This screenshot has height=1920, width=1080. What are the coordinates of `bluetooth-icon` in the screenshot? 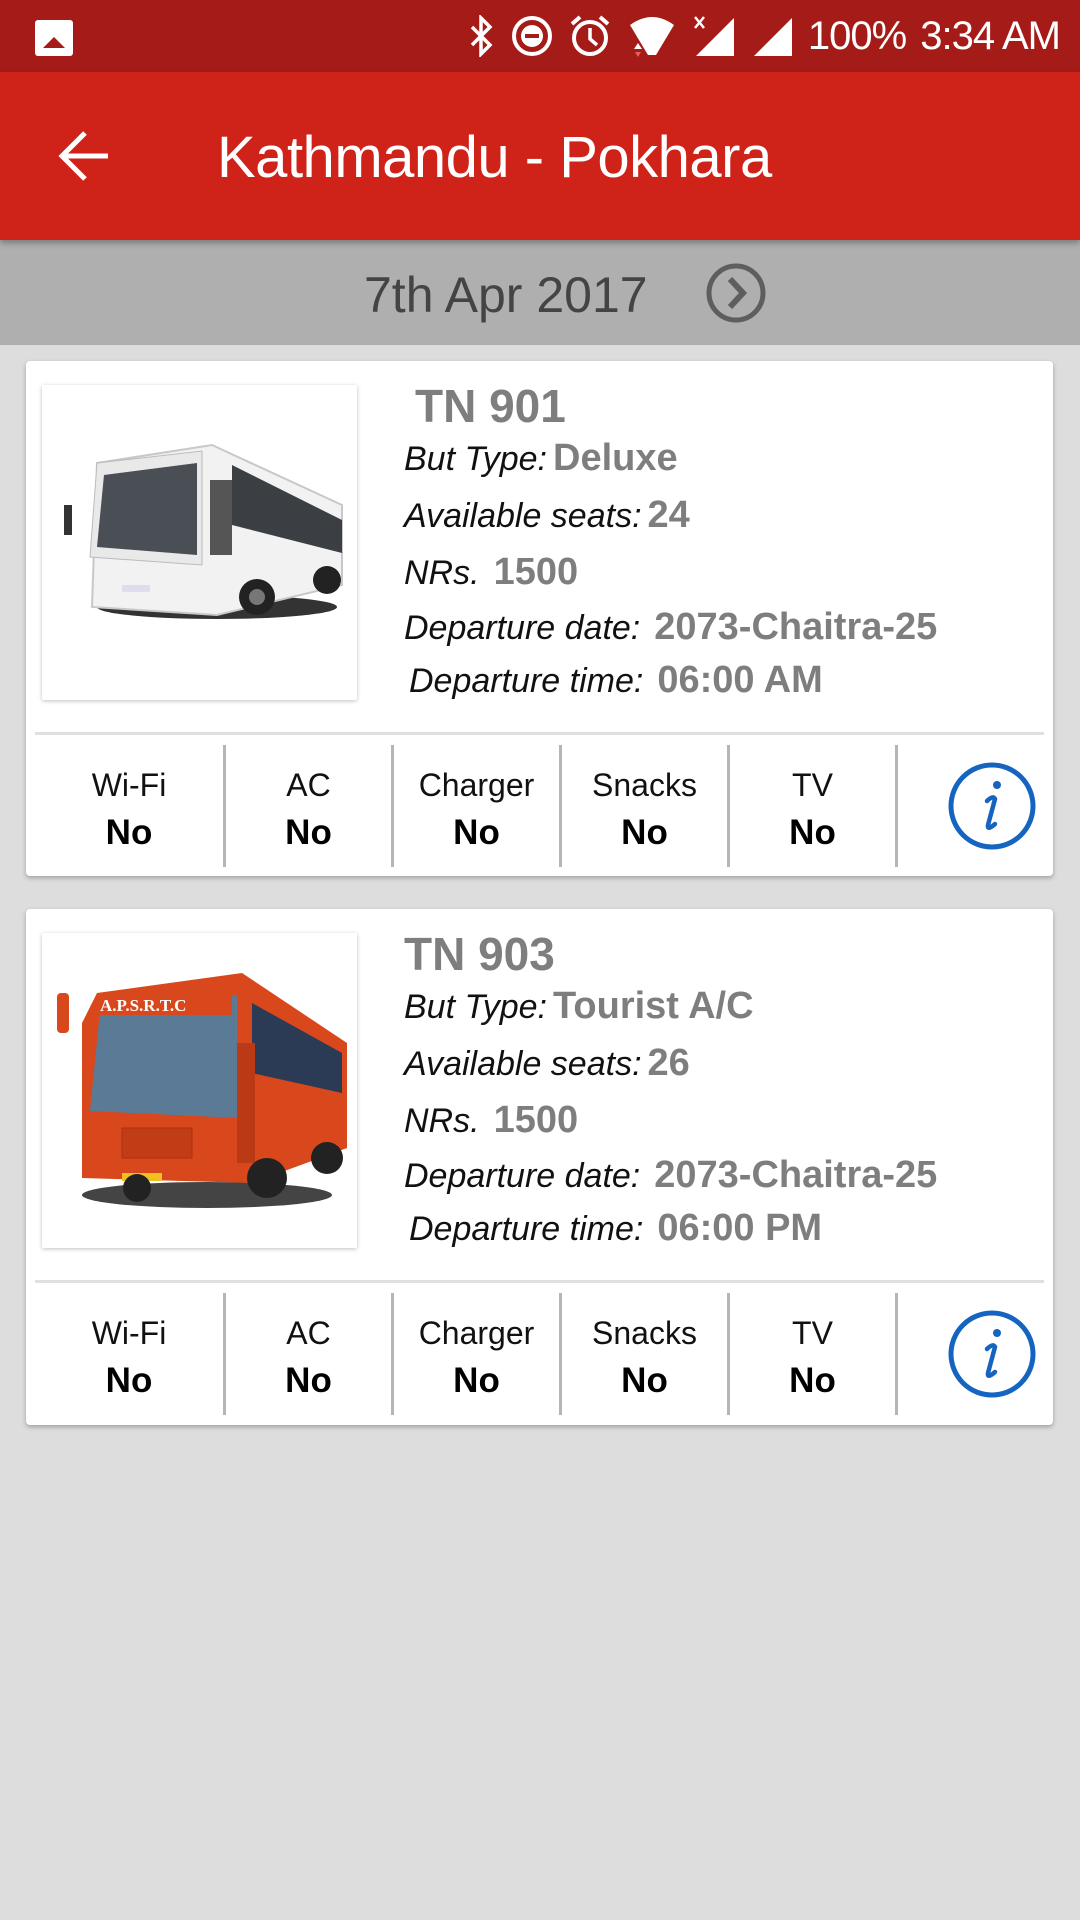 It's located at (481, 36).